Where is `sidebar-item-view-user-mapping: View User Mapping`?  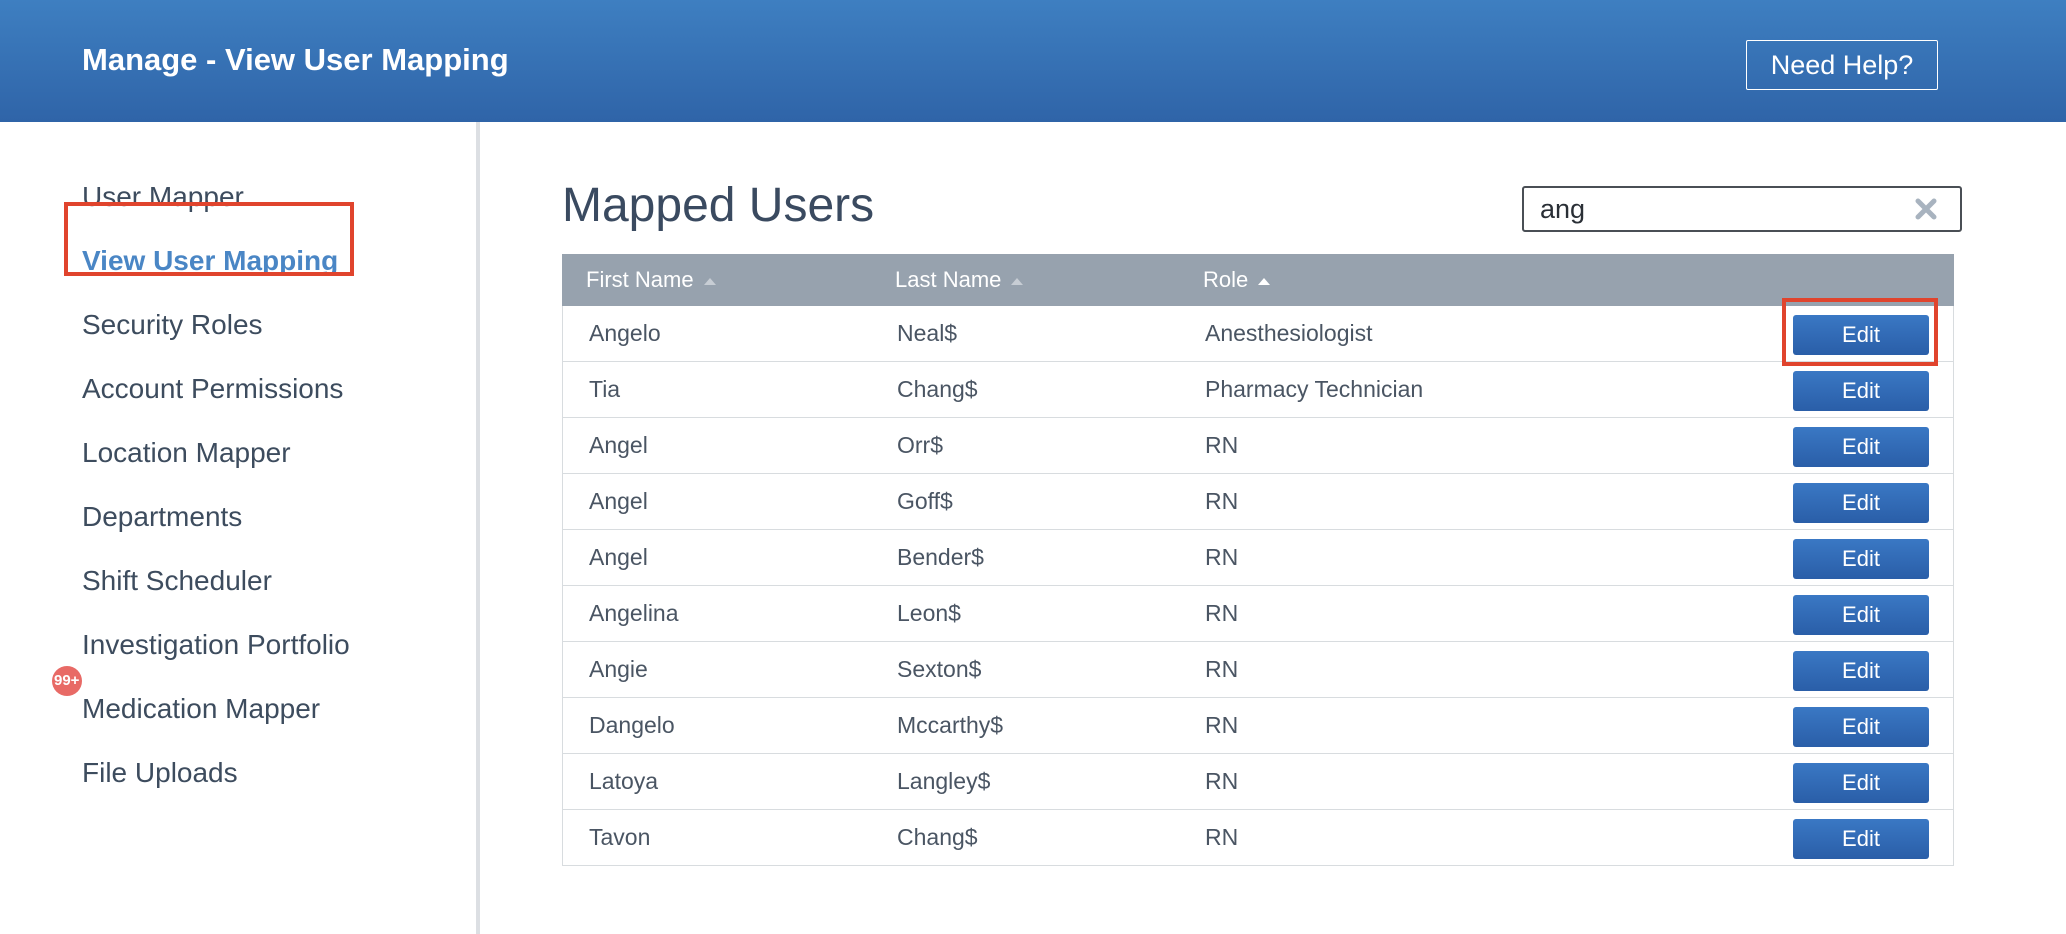 sidebar-item-view-user-mapping: View User Mapping is located at coordinates (210, 261).